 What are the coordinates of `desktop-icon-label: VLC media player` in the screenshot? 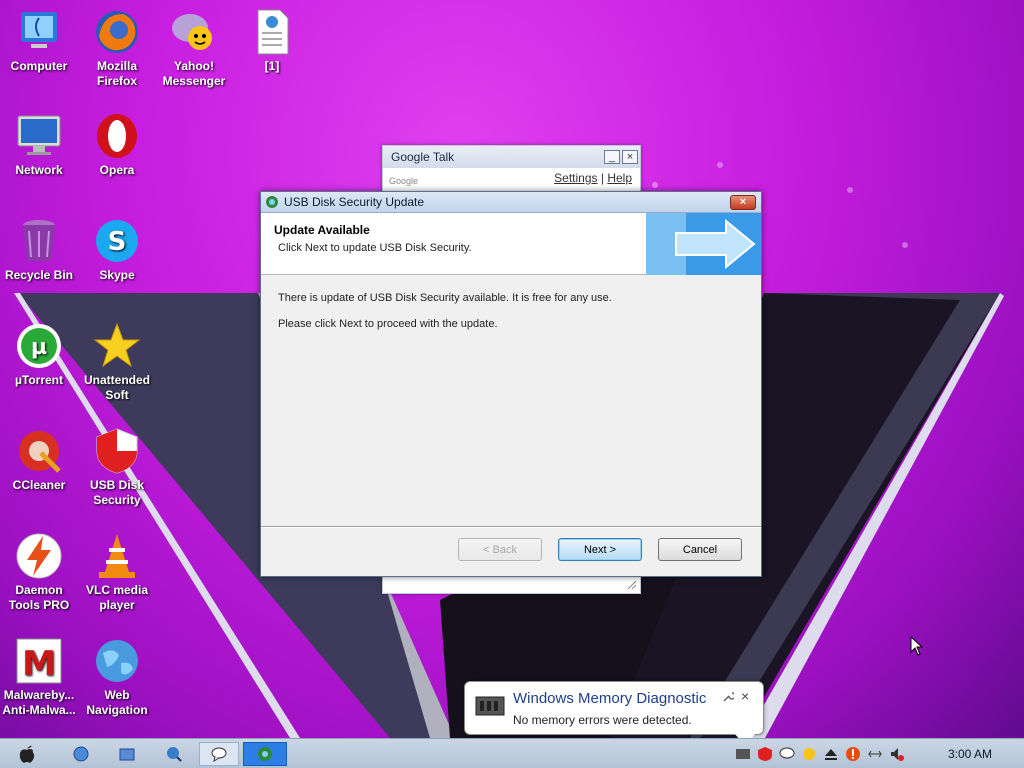 It's located at (116, 597).